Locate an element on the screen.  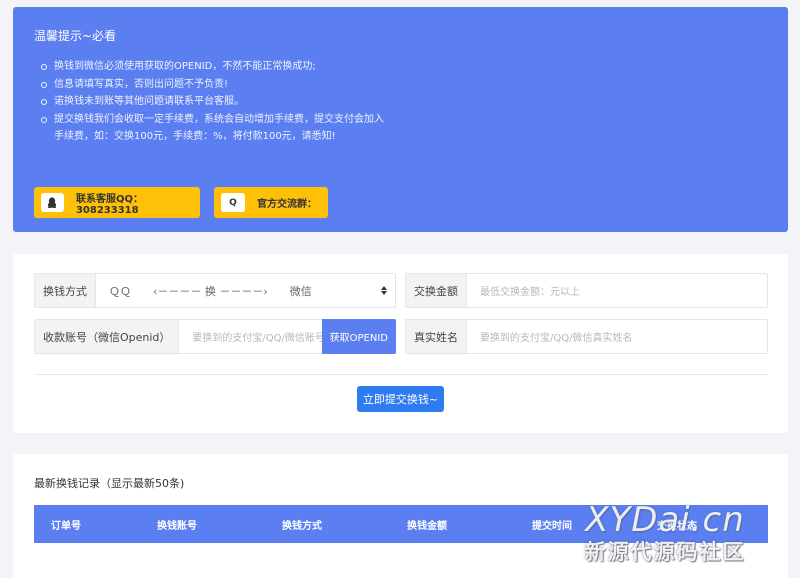
contact-qq-label: 联系客服QQ：308233318 is located at coordinates (109, 204).